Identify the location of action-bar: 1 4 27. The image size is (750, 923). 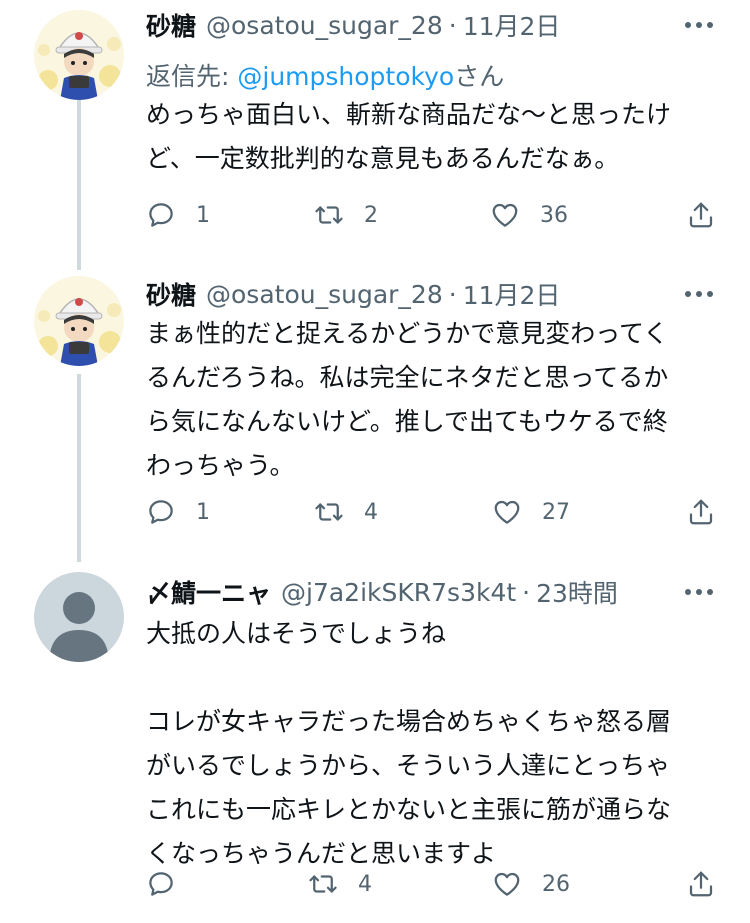
(433, 512).